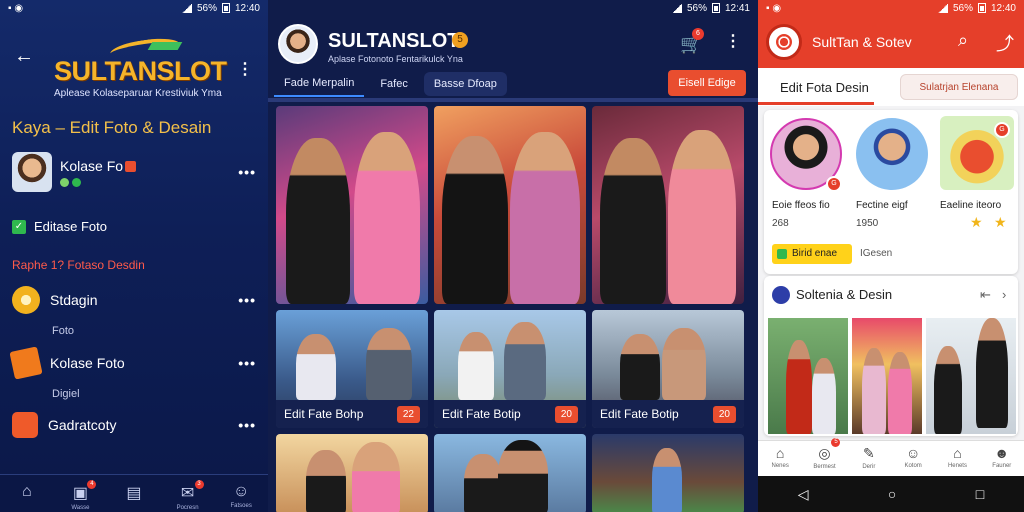 Image resolution: width=1024 pixels, height=512 pixels. Describe the element at coordinates (26, 300) in the screenshot. I see `coin-icon` at that location.